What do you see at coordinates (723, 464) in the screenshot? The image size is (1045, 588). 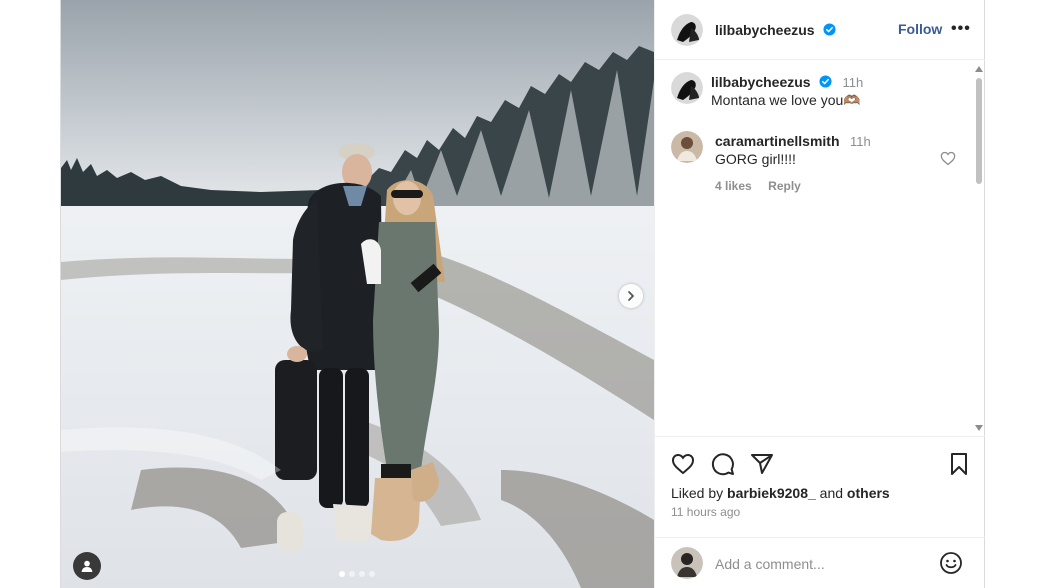 I see `speech-bubble-icon` at bounding box center [723, 464].